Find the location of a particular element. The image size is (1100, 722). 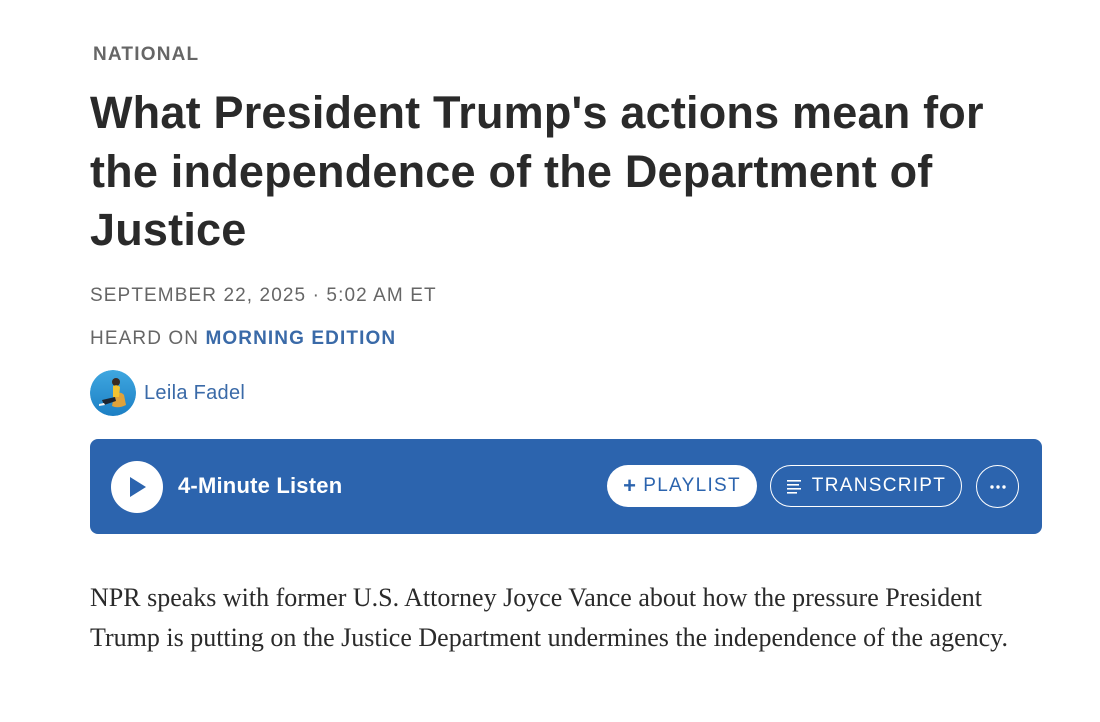

byline: Leila Fadel is located at coordinates (167, 393).